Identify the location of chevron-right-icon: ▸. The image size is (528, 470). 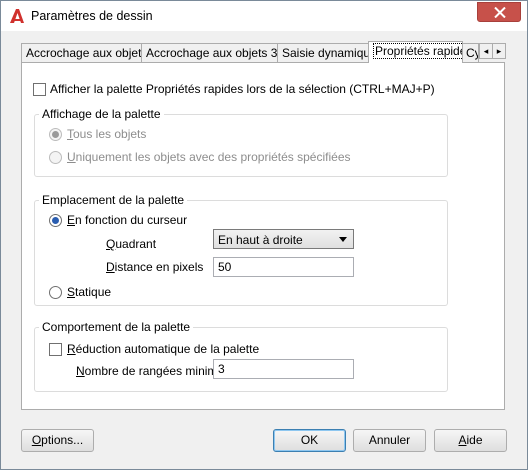
(499, 51).